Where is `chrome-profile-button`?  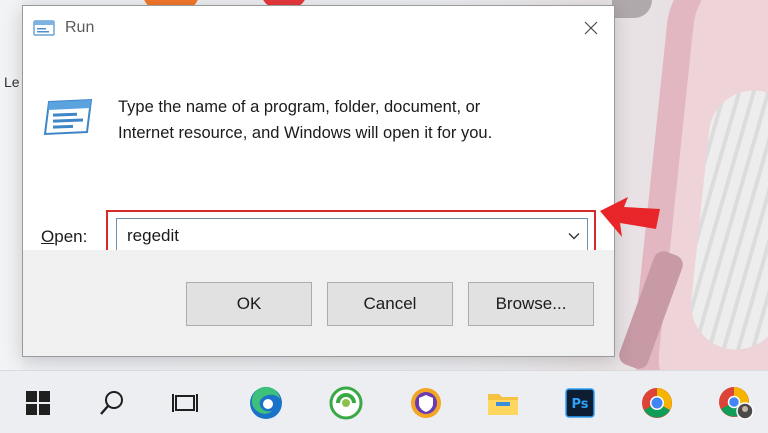
chrome-profile-button is located at coordinates (736, 403).